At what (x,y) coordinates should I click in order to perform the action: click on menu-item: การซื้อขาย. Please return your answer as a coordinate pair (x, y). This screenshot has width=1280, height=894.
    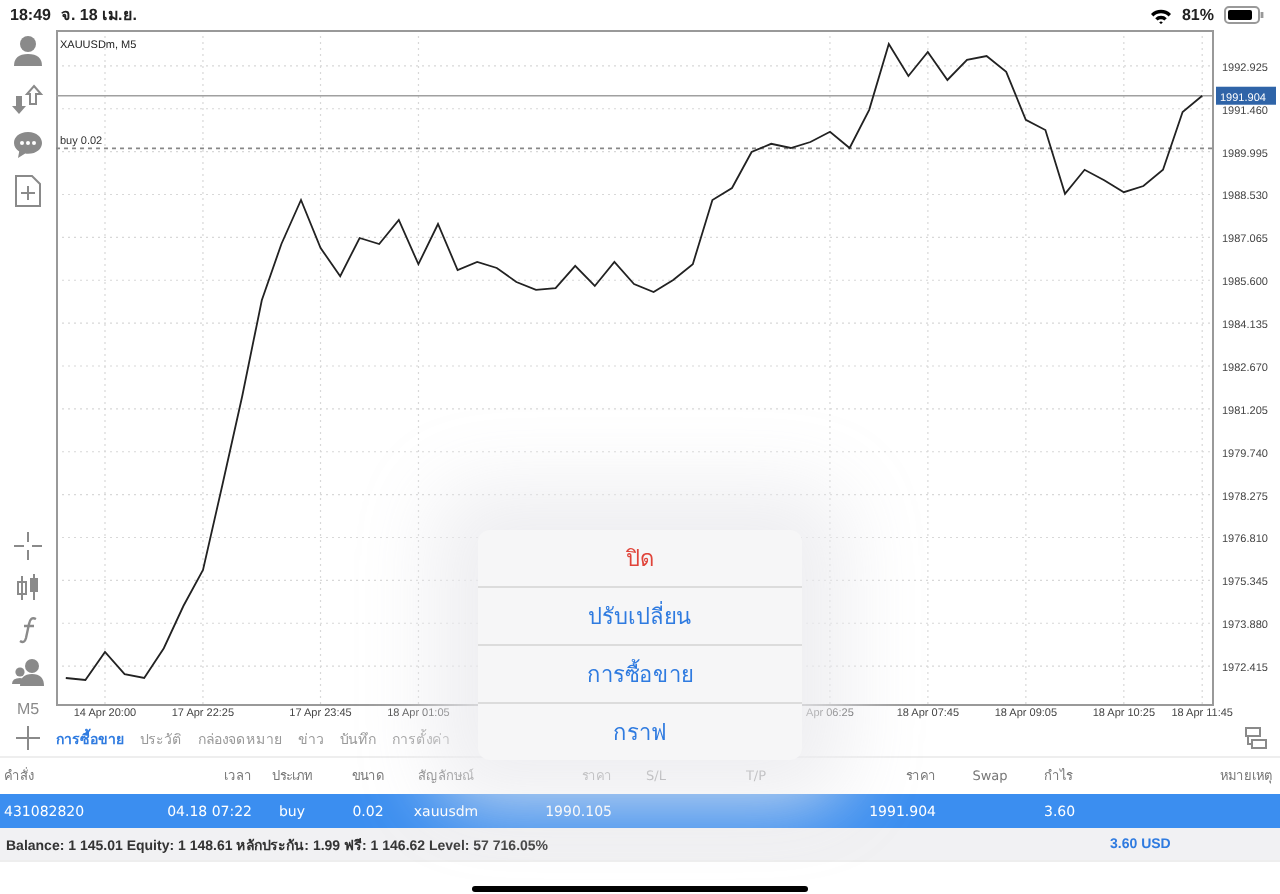
    Looking at the image, I should click on (640, 673).